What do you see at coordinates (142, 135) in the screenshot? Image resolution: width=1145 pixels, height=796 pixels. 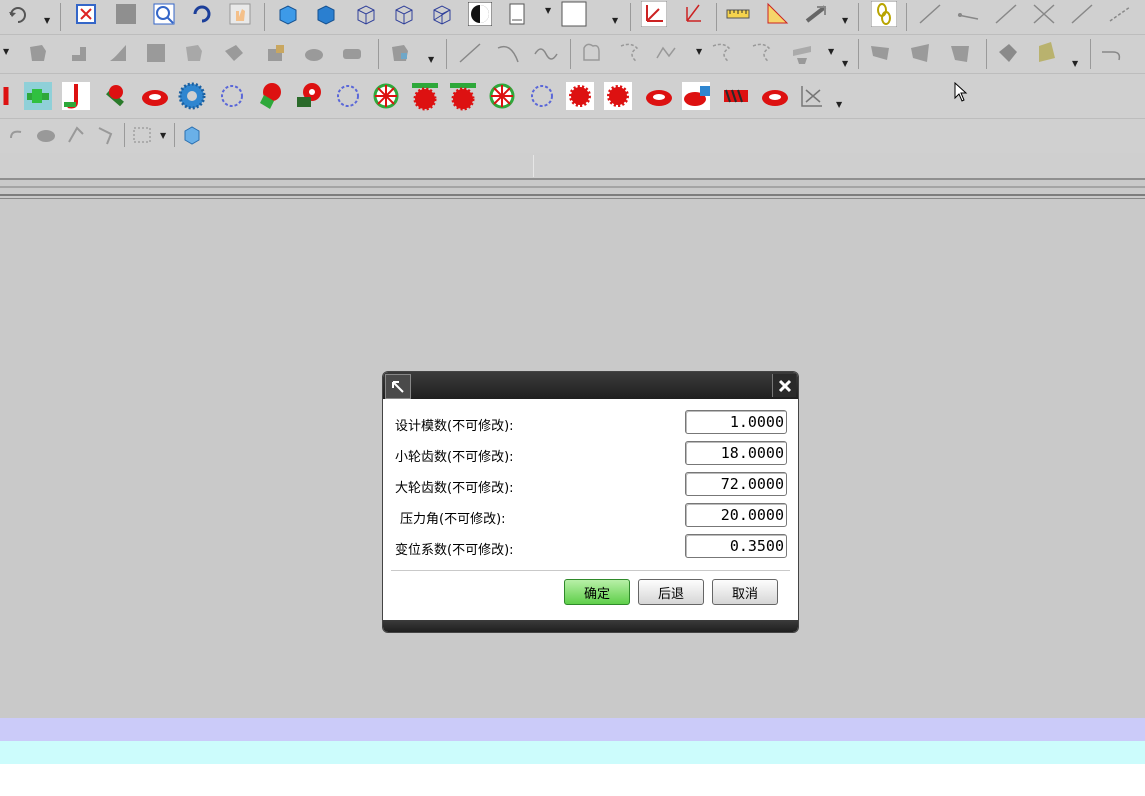 I see `selection-box-icon` at bounding box center [142, 135].